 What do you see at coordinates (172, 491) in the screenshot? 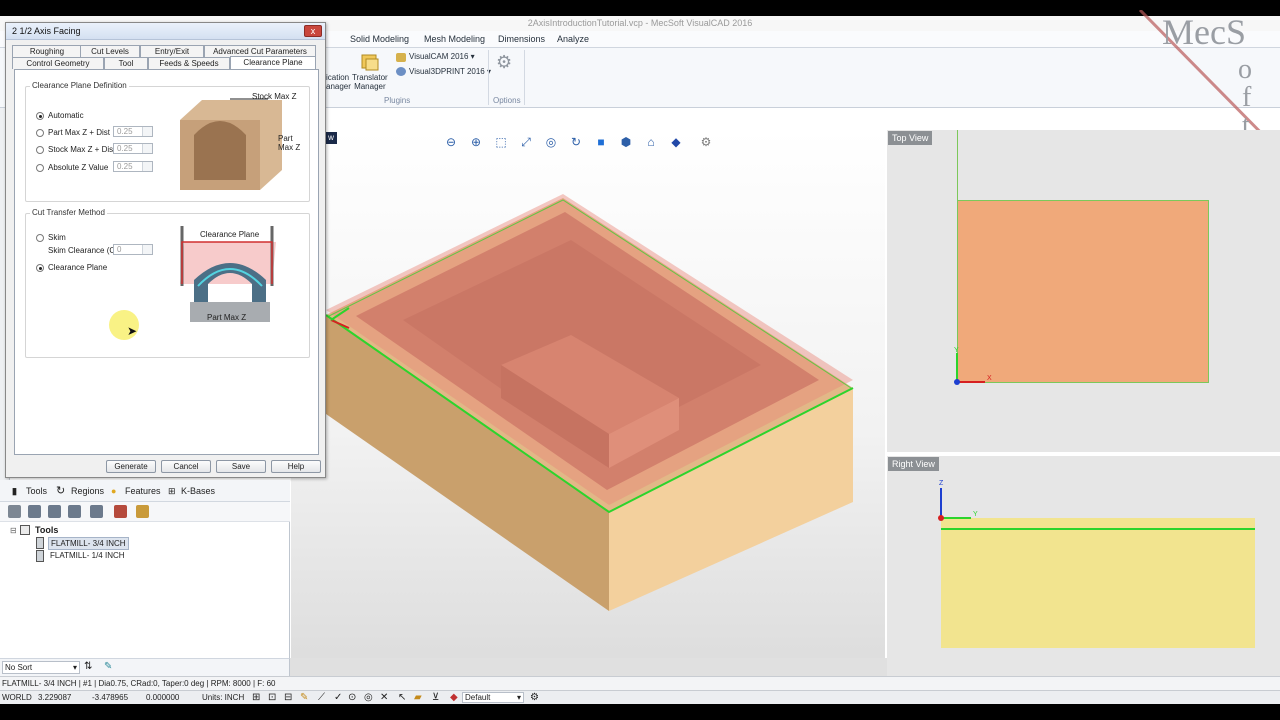
I see `kbases-tab-icon: ⊞` at bounding box center [172, 491].